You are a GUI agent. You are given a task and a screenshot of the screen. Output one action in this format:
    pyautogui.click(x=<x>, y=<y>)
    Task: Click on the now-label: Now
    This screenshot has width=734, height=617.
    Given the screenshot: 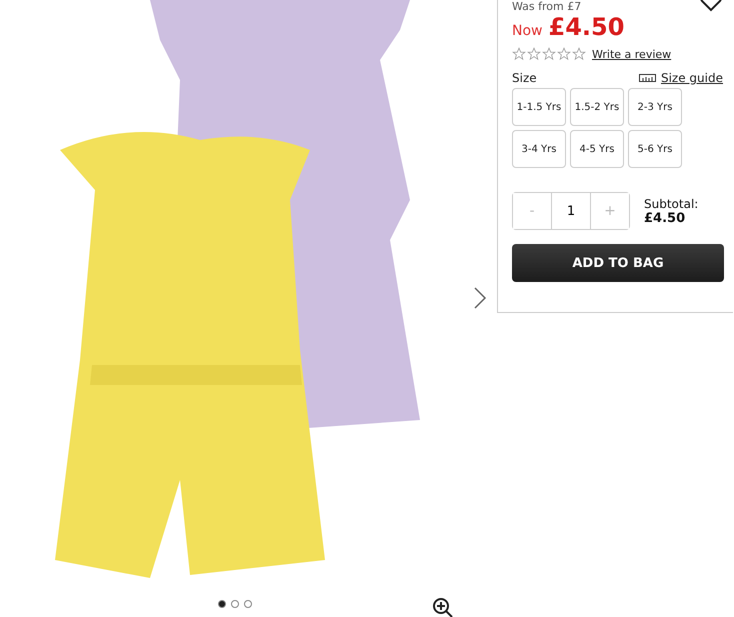 What is the action you would take?
    pyautogui.click(x=527, y=31)
    